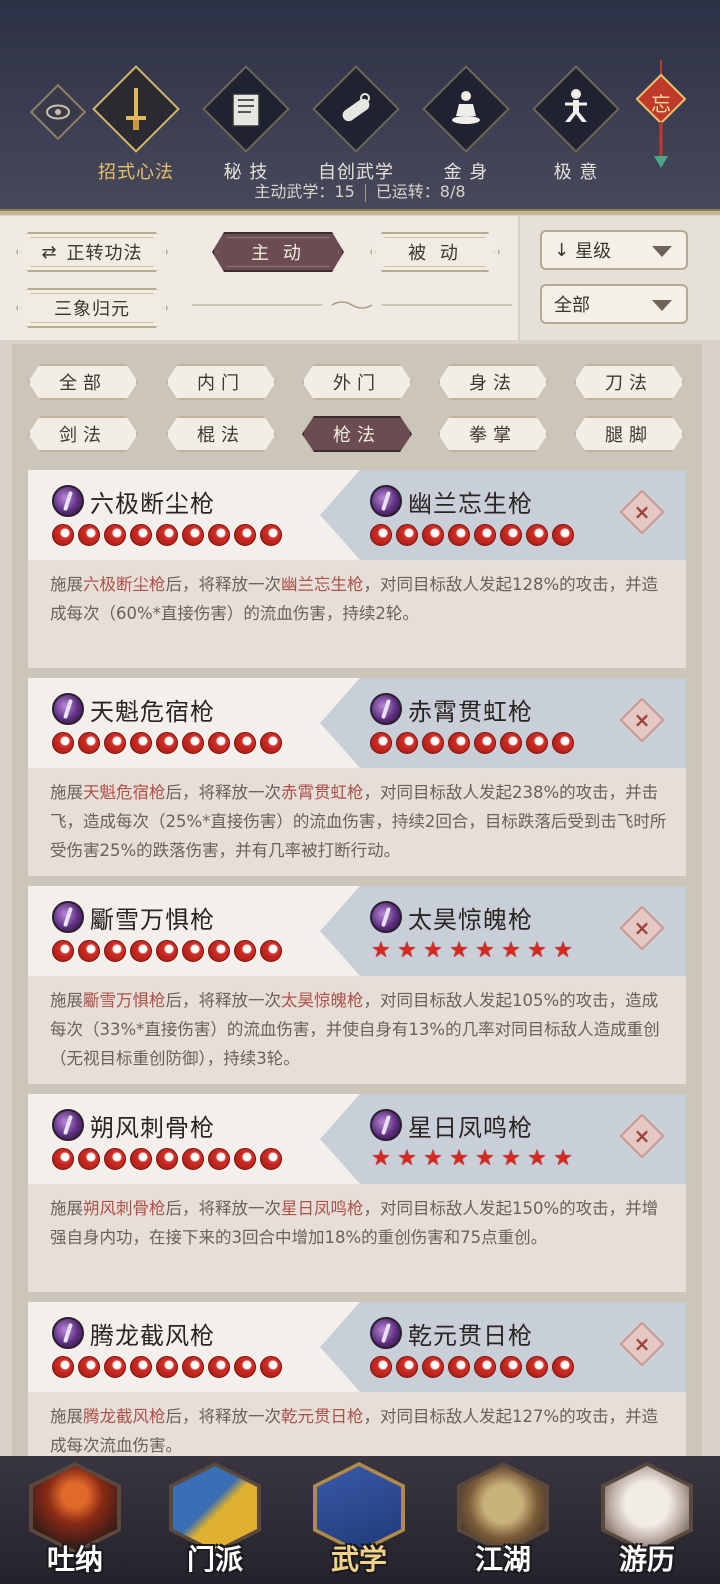  I want to click on source-skill-ref: 腾龙截风枪, so click(124, 1416).